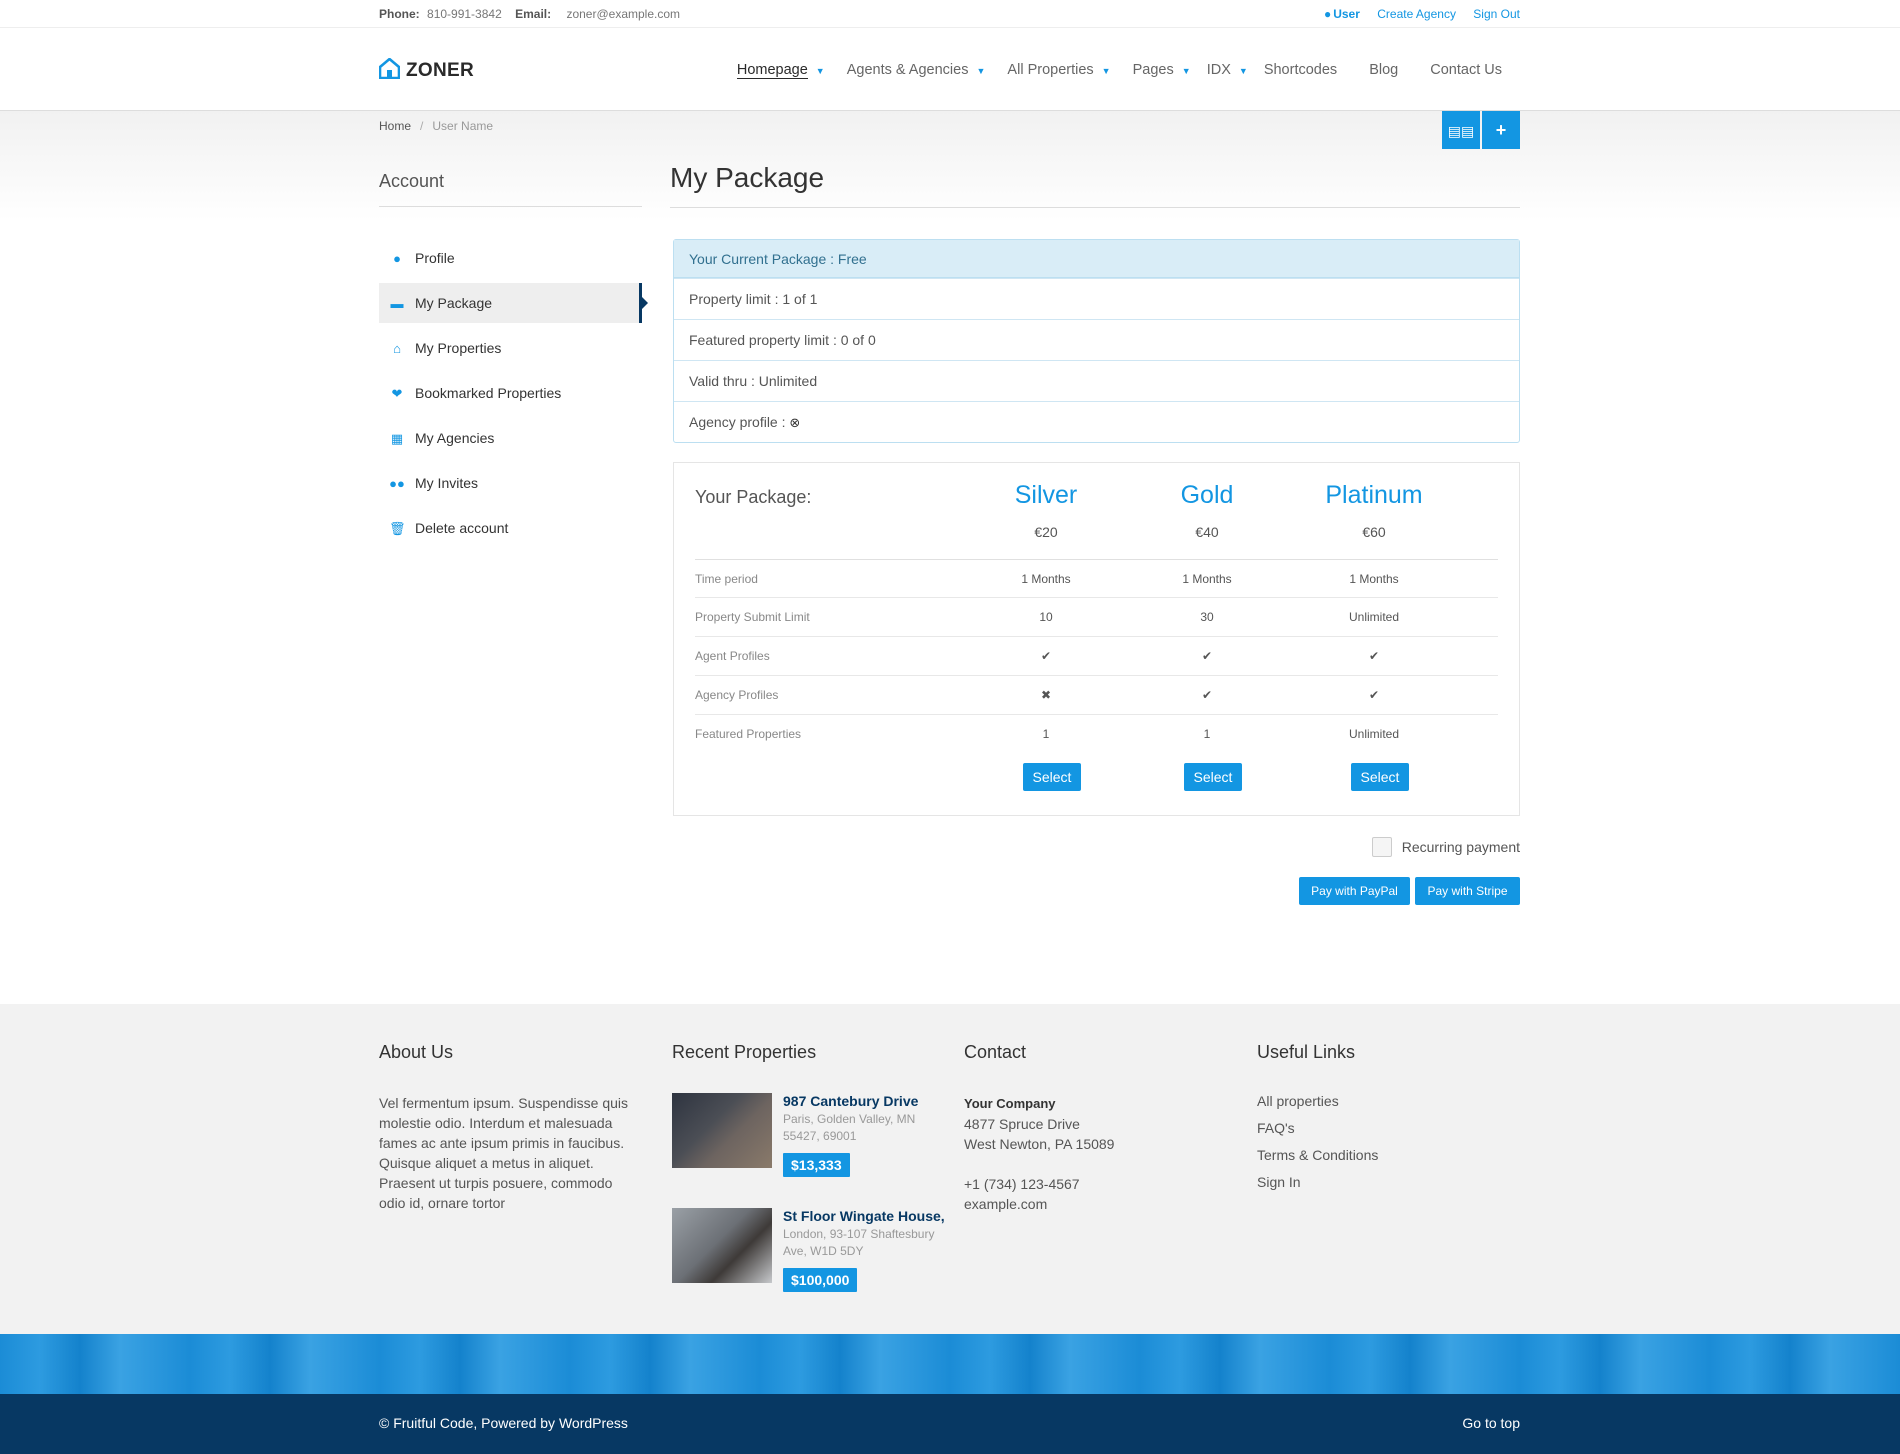 This screenshot has width=1900, height=1454. I want to click on company-city: West Newton, PA 15089, so click(1039, 1144).